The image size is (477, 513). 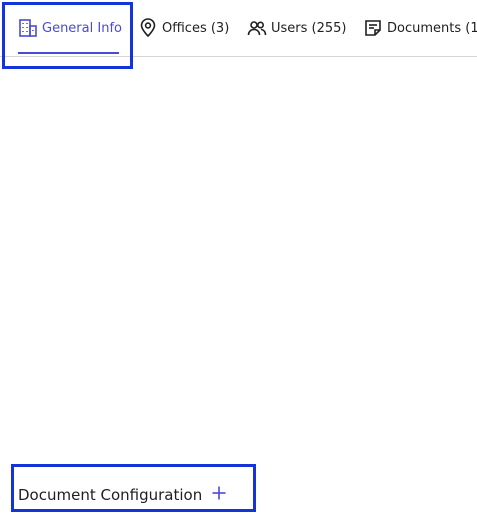 I want to click on tab-general-info: General Info, so click(x=70, y=28).